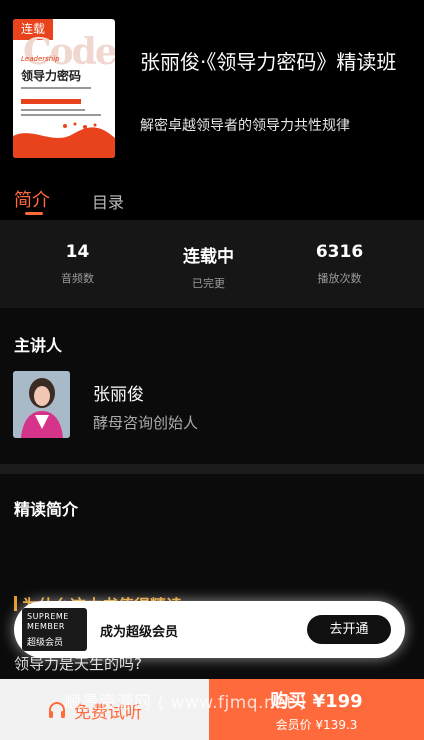 The image size is (424, 740). Describe the element at coordinates (208, 283) in the screenshot. I see `stat-label: 已完更` at that location.